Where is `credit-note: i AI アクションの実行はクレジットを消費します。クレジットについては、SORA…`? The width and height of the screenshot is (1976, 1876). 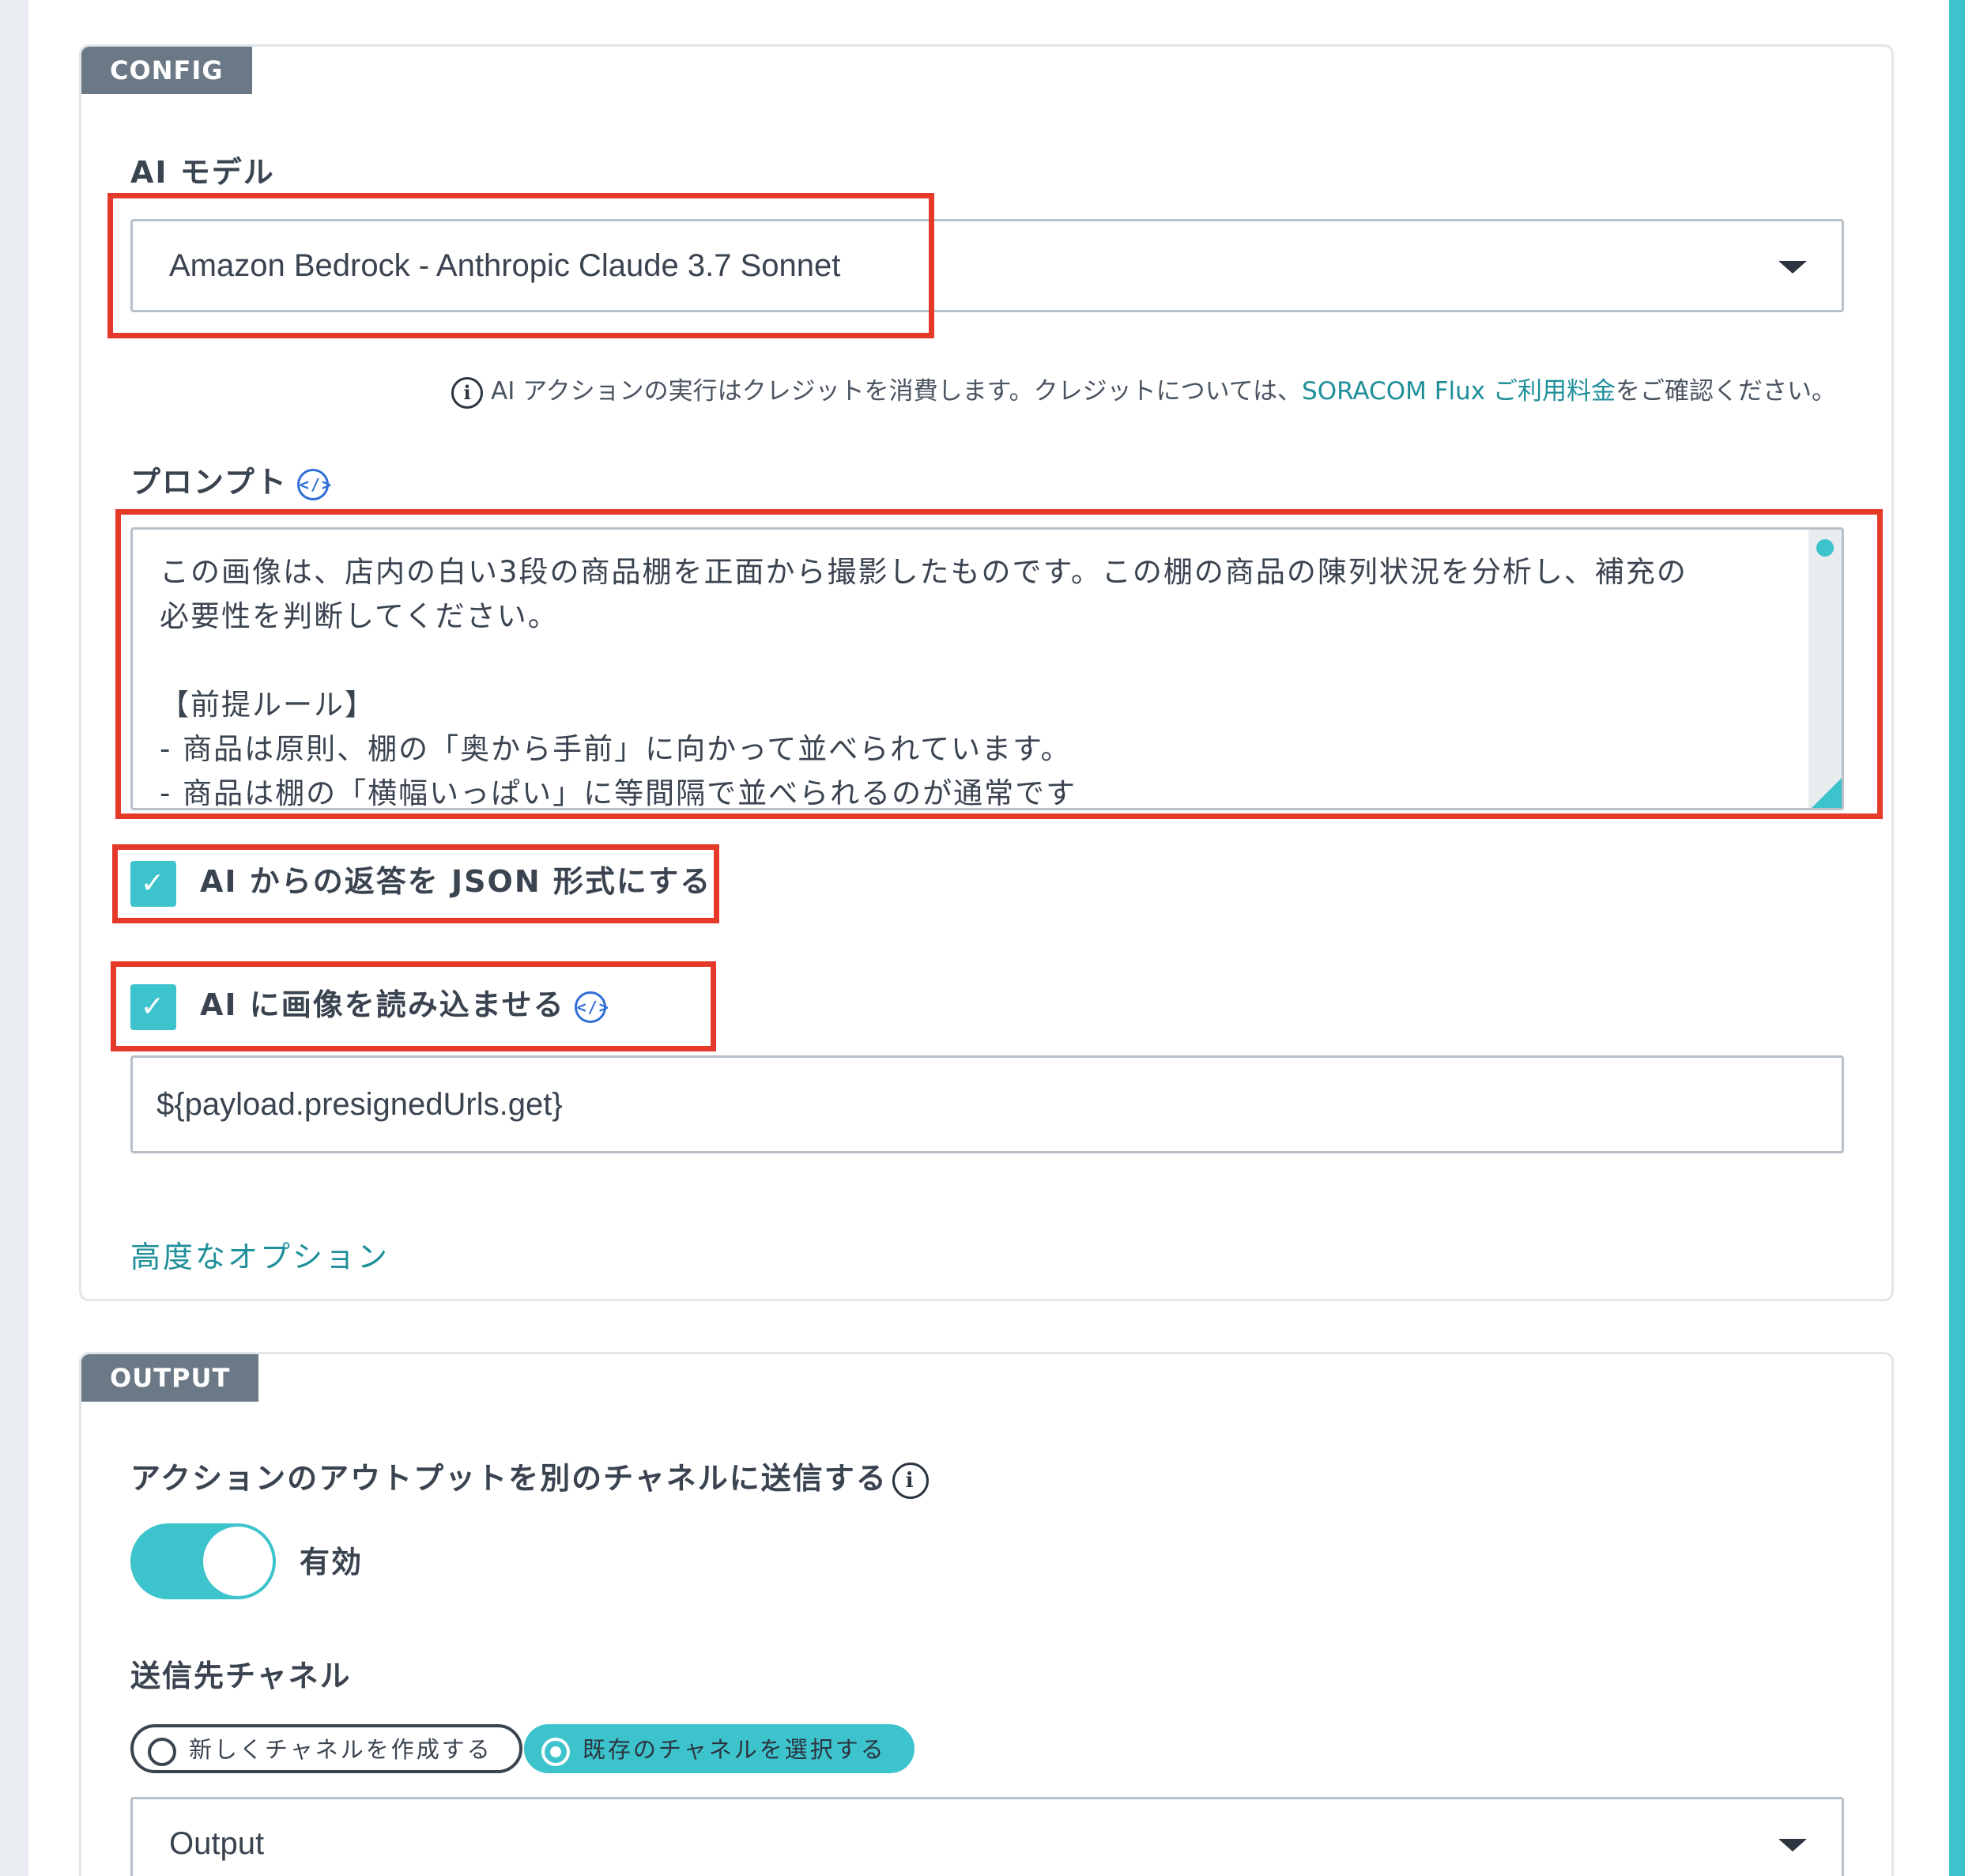 credit-note: i AI アクションの実行はクレジットを消費します。クレジットについては、SORA… is located at coordinates (1143, 390).